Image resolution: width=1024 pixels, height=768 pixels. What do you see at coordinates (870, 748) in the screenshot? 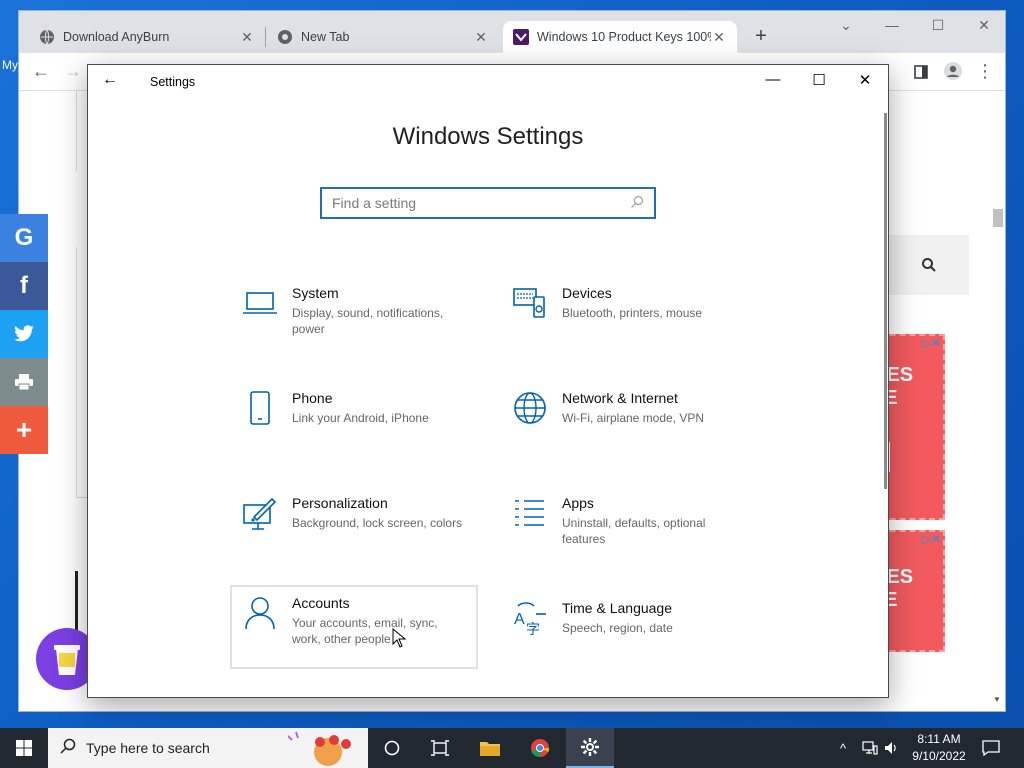
I see `network-icon` at bounding box center [870, 748].